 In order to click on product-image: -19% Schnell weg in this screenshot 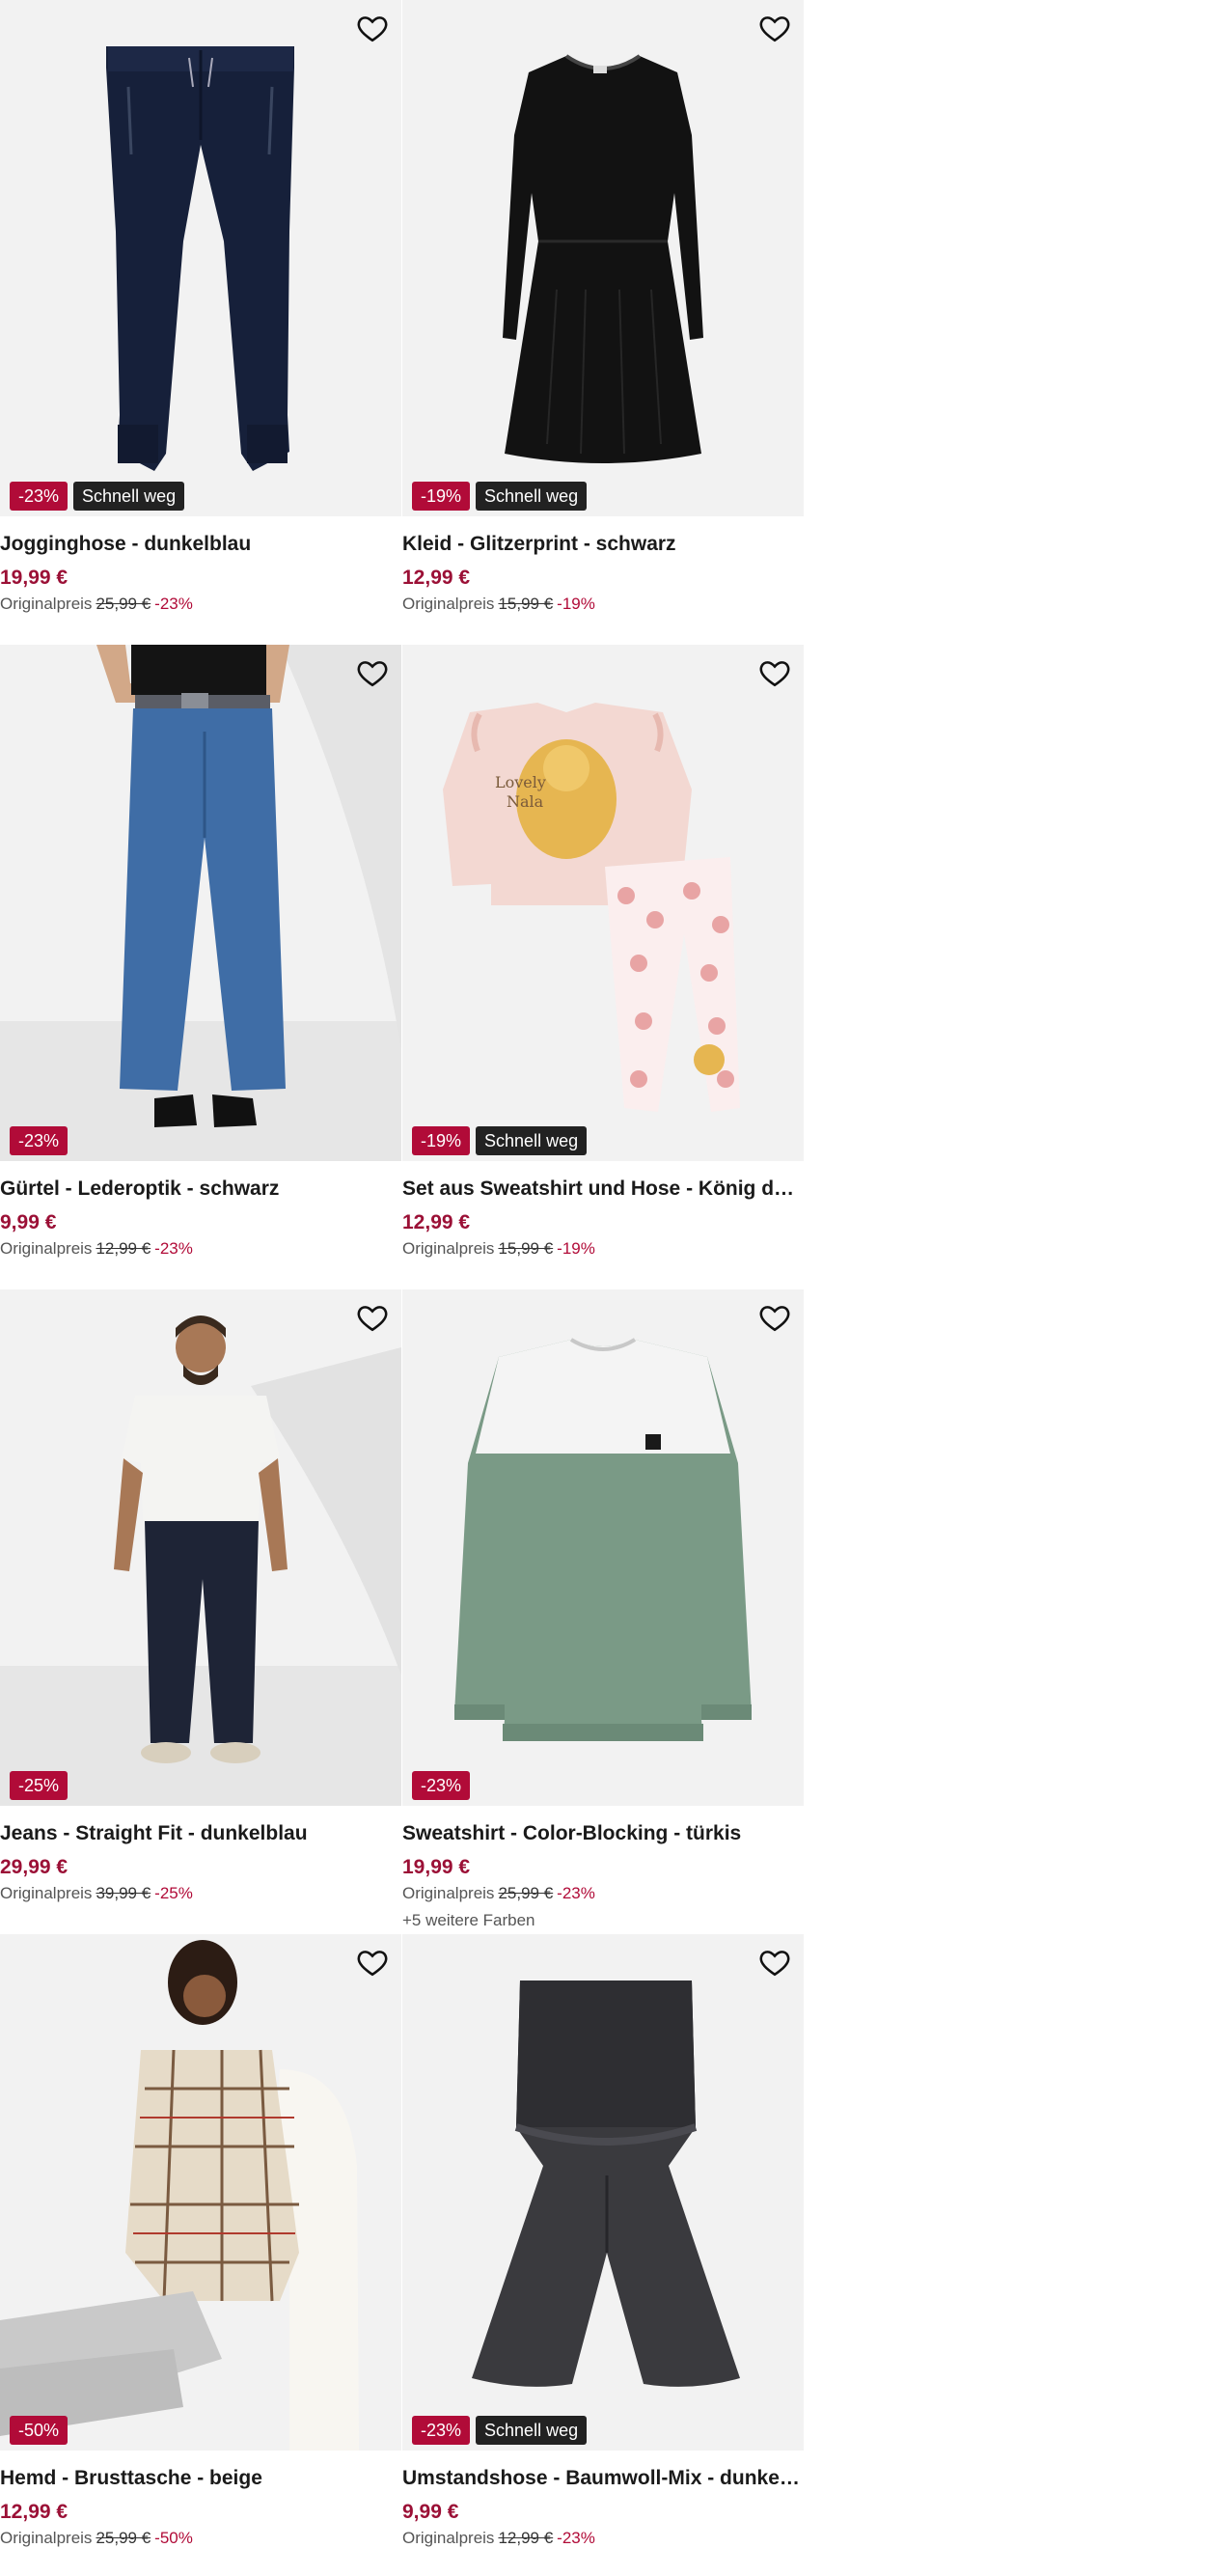, I will do `click(603, 258)`.